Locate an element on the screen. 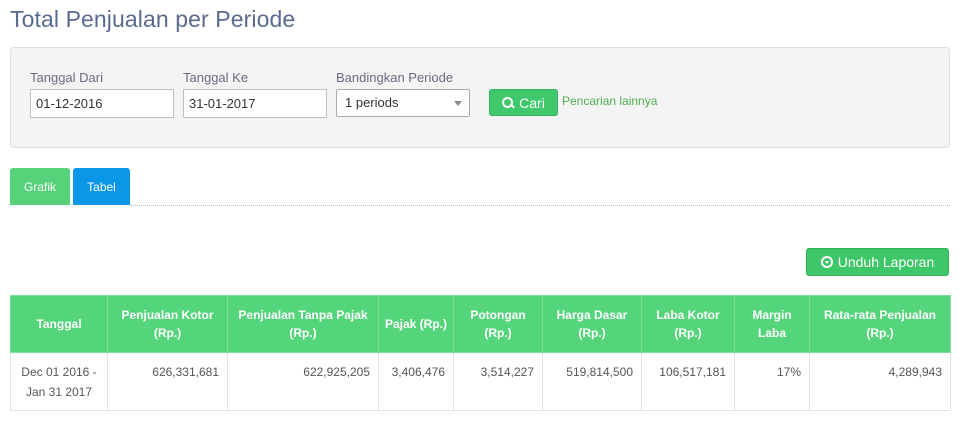 This screenshot has width=962, height=431. cell-harga-dasar: 519,814,500 is located at coordinates (592, 381).